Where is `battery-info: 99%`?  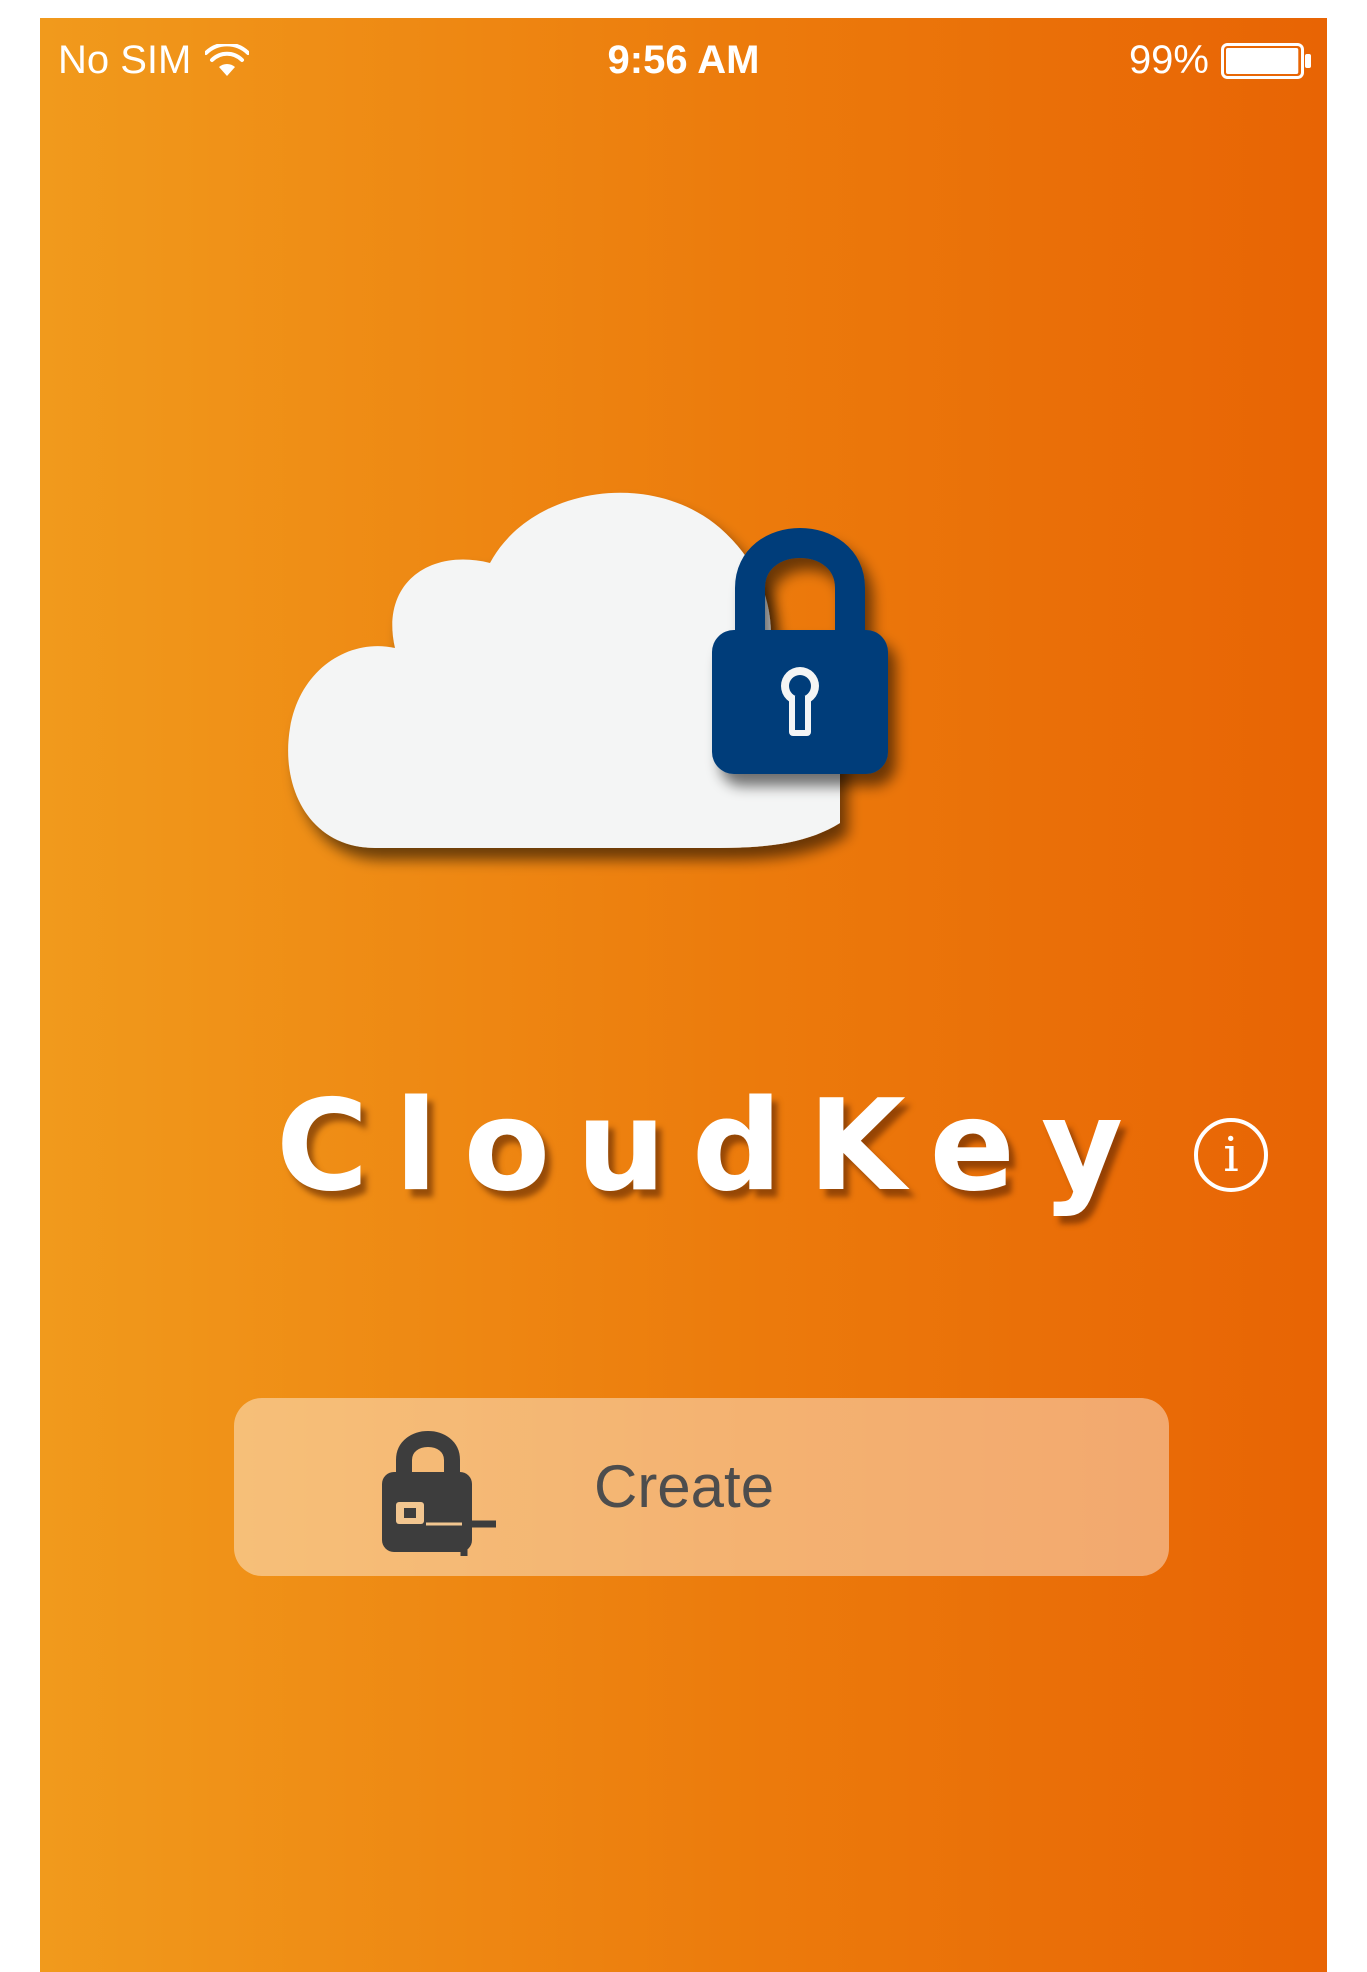
battery-info: 99% is located at coordinates (1221, 60).